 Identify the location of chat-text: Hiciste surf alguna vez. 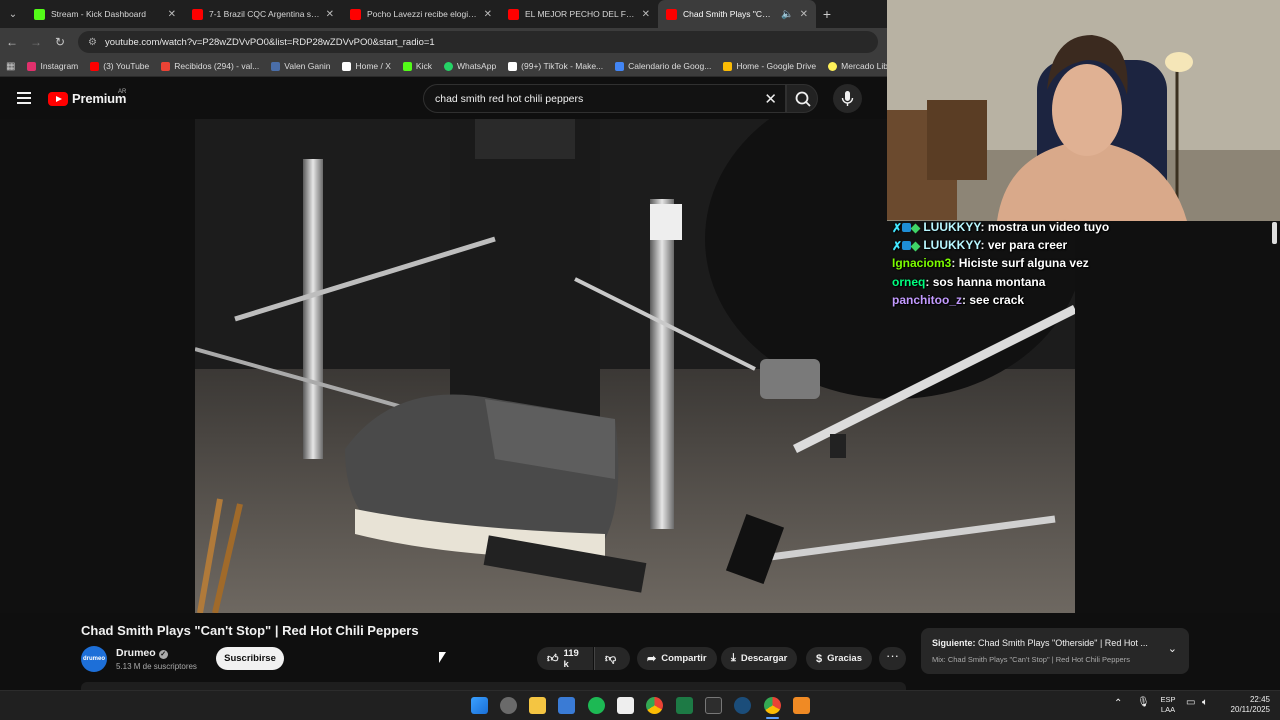
(1023, 263).